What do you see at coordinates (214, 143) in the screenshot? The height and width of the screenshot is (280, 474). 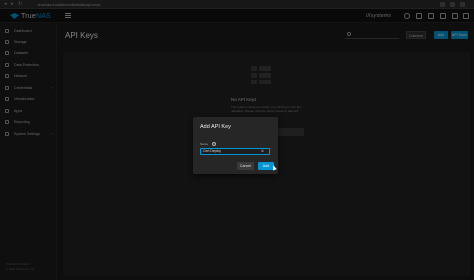 I see `help-icon: ?` at bounding box center [214, 143].